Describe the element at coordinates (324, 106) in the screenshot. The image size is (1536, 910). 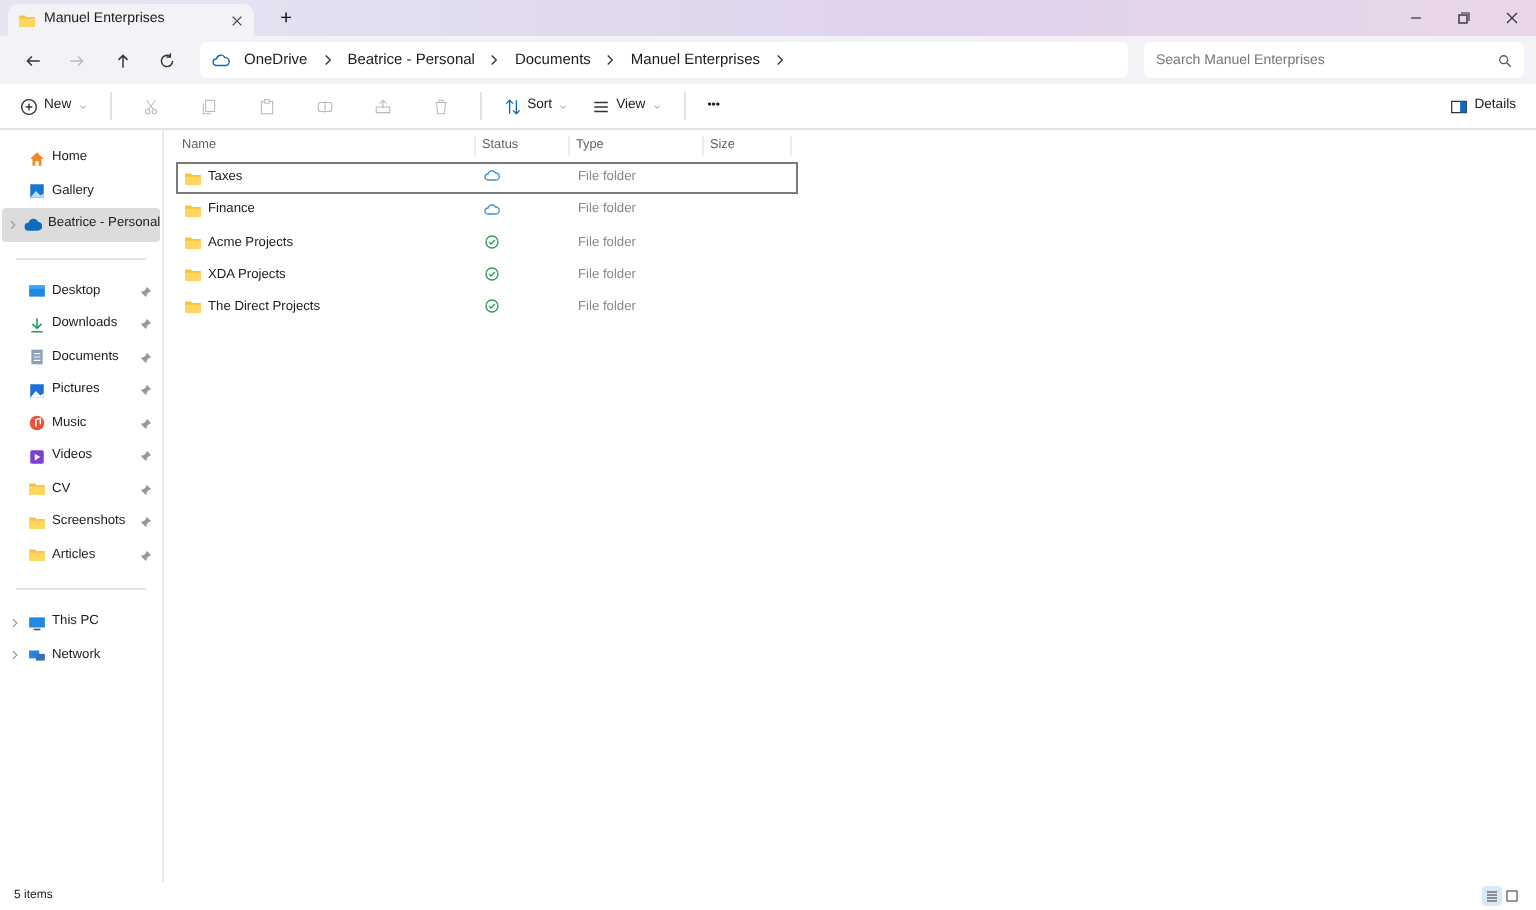
I see `rename-icon` at that location.